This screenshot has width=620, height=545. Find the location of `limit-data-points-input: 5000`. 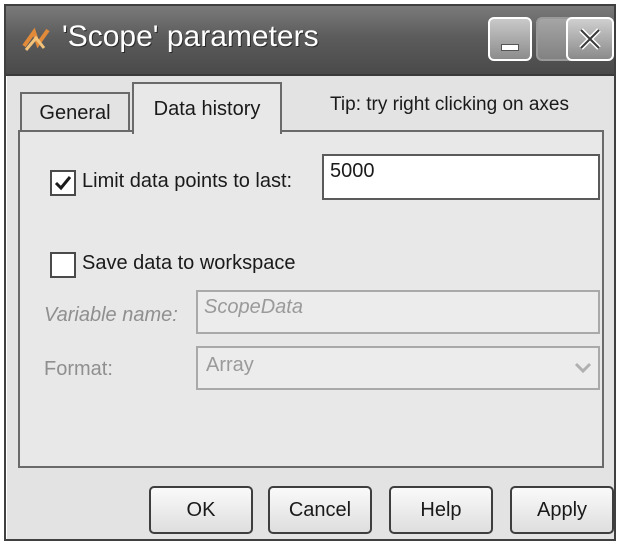

limit-data-points-input: 5000 is located at coordinates (461, 177).